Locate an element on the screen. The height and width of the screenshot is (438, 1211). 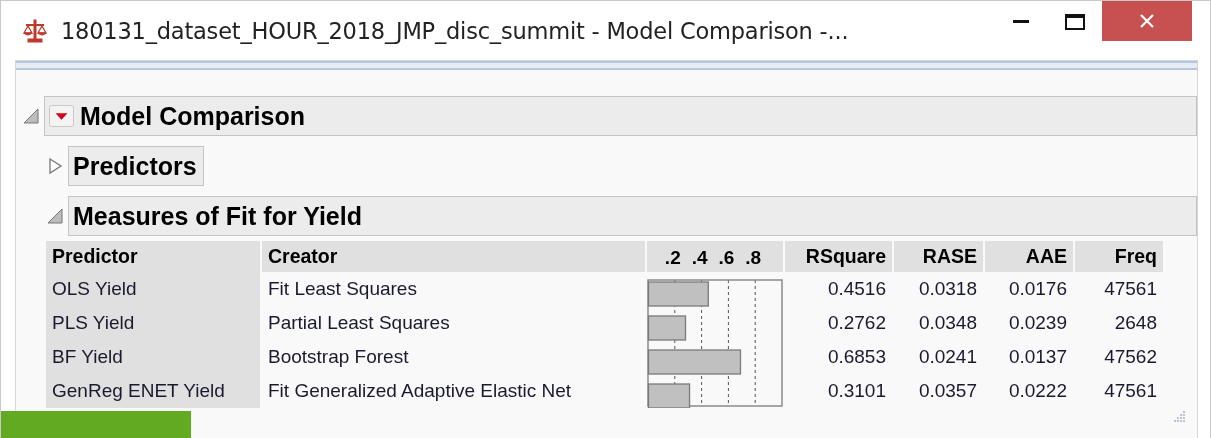
table-cell-text: 0.4516 is located at coordinates (856, 289).